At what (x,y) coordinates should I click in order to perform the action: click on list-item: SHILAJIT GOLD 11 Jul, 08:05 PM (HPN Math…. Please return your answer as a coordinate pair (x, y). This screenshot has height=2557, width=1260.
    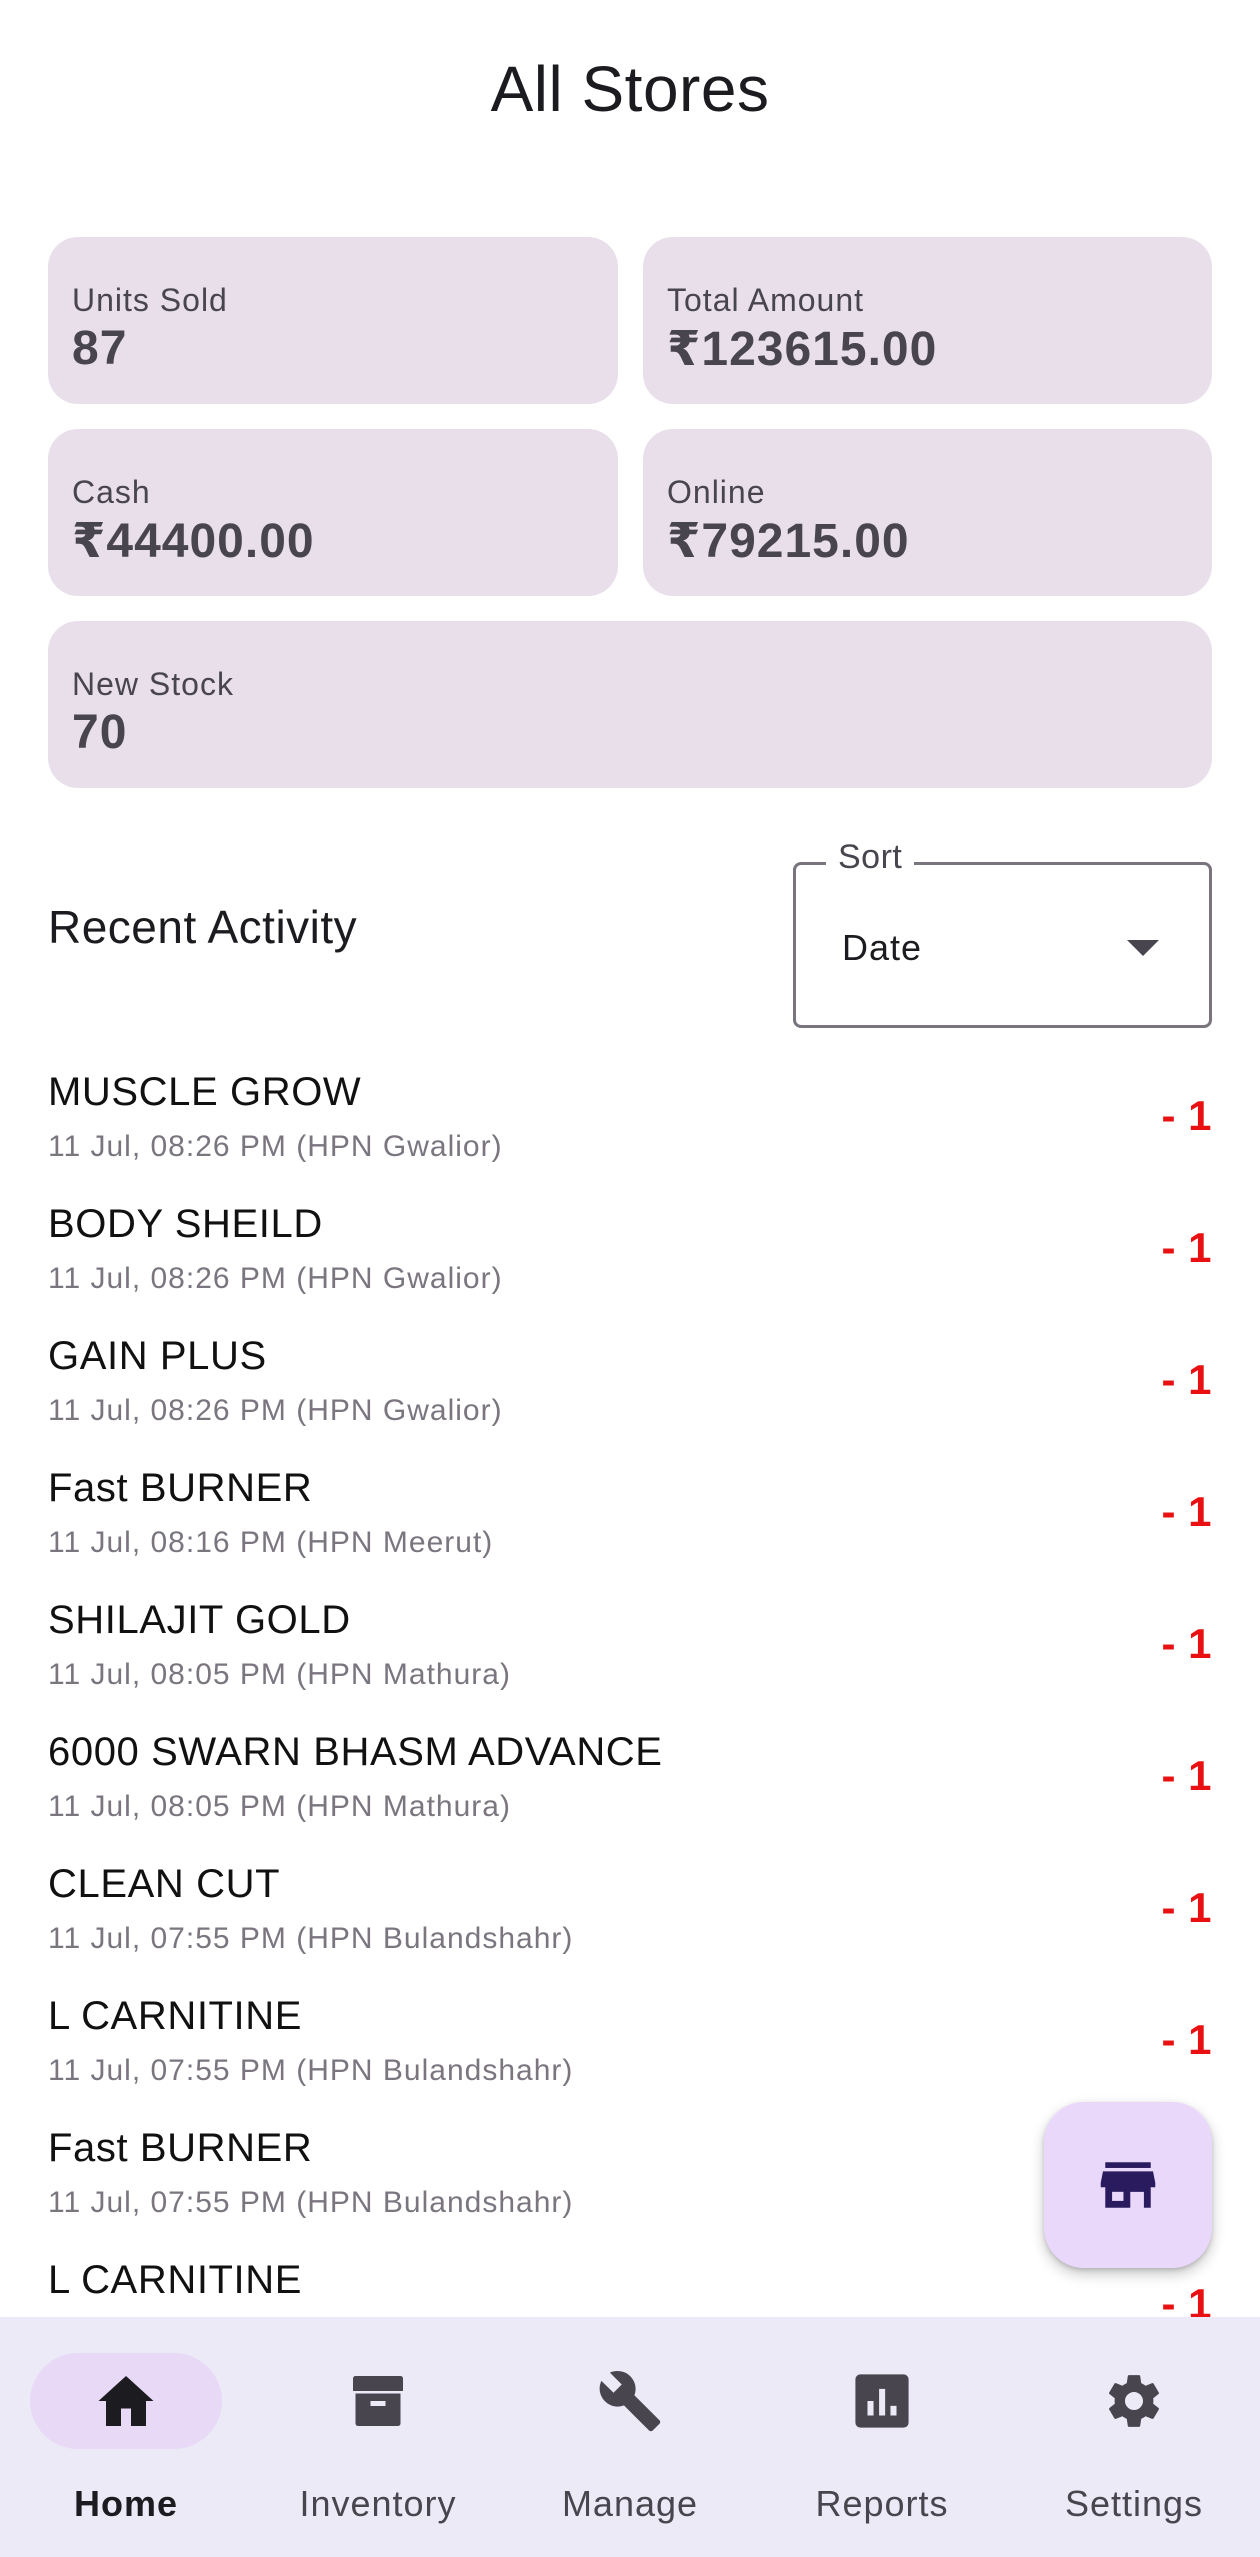
    Looking at the image, I should click on (630, 1646).